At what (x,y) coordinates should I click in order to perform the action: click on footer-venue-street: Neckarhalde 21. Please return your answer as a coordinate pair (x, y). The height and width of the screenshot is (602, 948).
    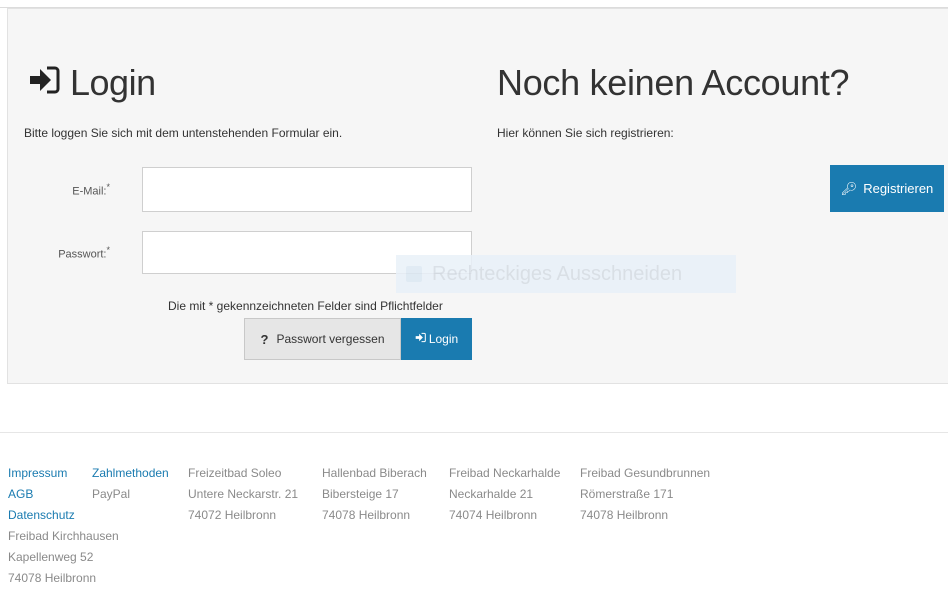
    Looking at the image, I should click on (491, 494).